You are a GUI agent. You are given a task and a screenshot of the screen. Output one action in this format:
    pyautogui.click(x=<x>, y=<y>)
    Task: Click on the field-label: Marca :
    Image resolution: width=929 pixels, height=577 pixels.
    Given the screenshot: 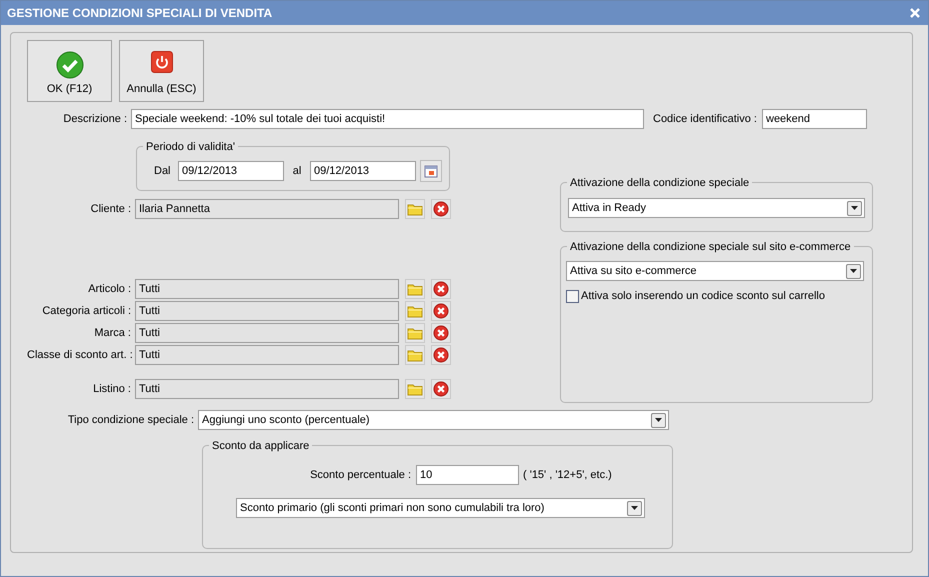 What is the action you would take?
    pyautogui.click(x=112, y=333)
    